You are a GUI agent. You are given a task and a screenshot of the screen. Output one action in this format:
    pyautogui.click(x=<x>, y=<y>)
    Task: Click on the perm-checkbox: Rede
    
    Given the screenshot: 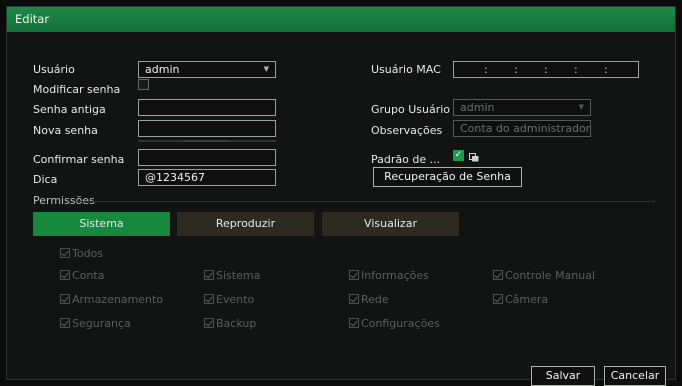 What is the action you would take?
    pyautogui.click(x=369, y=299)
    